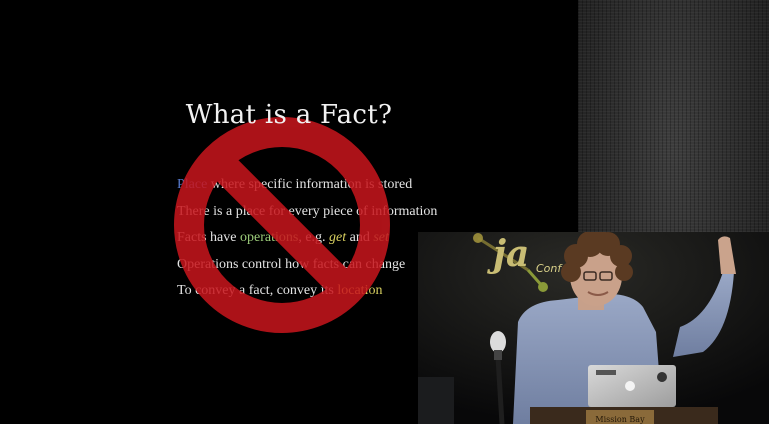  Describe the element at coordinates (291, 264) in the screenshot. I see `bullet-item: Operations control how facts can change` at that location.